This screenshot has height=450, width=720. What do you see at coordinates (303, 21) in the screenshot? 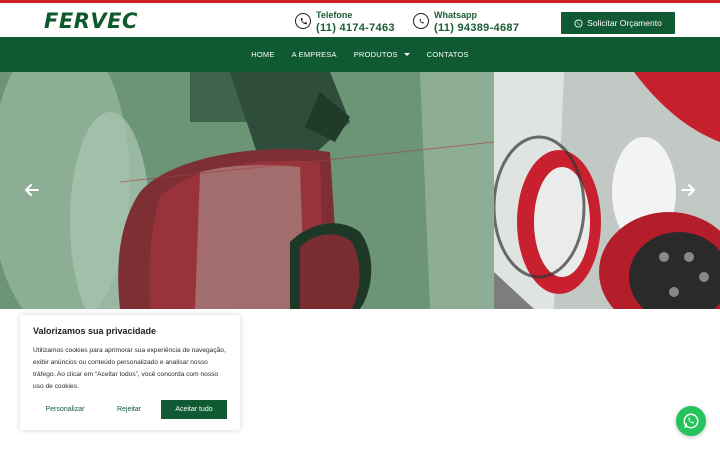
I see `phone-icon` at bounding box center [303, 21].